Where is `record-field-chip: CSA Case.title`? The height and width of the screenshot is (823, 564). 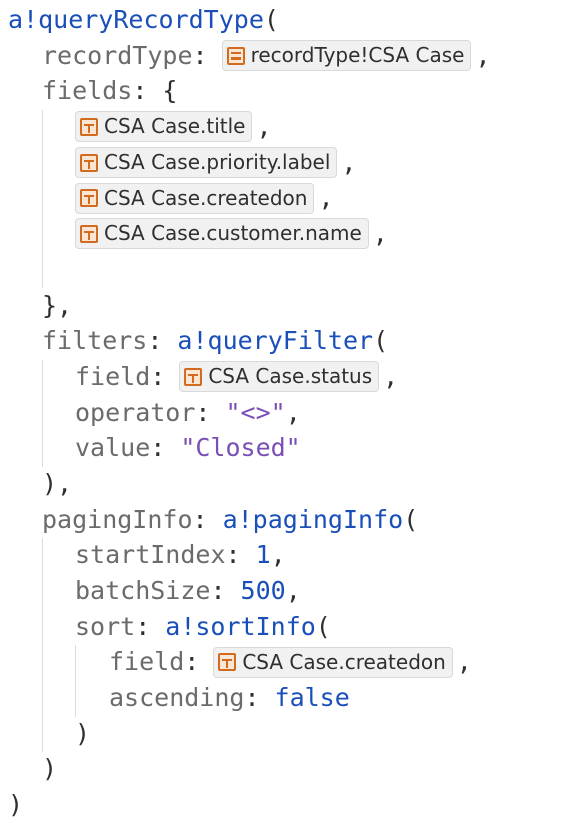
record-field-chip: CSA Case.title is located at coordinates (164, 127).